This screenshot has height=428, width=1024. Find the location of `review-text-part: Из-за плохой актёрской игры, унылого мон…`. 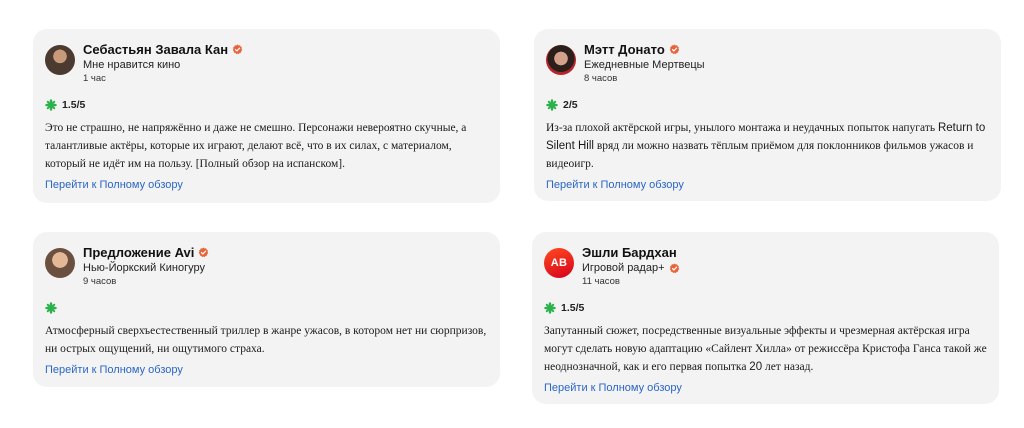

review-text-part: Из-за плохой актёрской игры, унылого мон… is located at coordinates (742, 128).